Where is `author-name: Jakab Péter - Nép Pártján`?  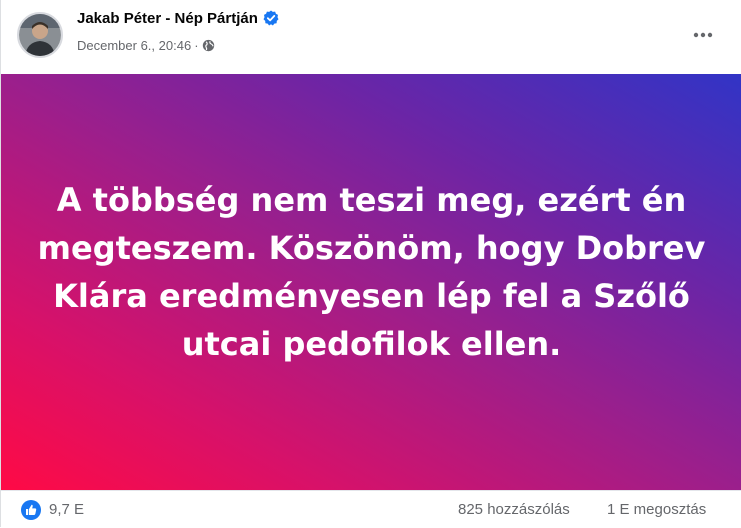 author-name: Jakab Péter - Nép Pártján is located at coordinates (167, 18).